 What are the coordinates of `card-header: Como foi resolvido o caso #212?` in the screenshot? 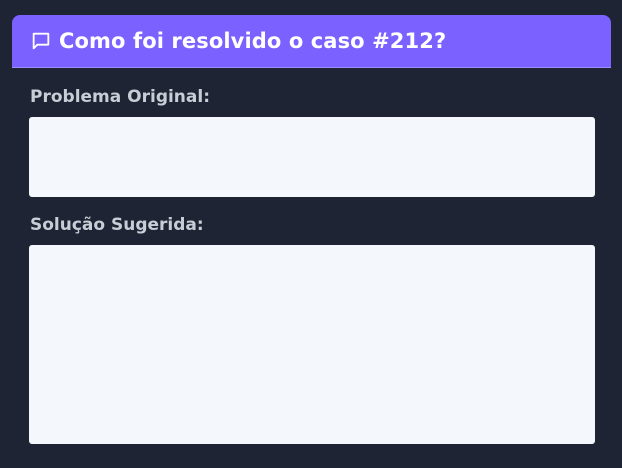 It's located at (311, 41).